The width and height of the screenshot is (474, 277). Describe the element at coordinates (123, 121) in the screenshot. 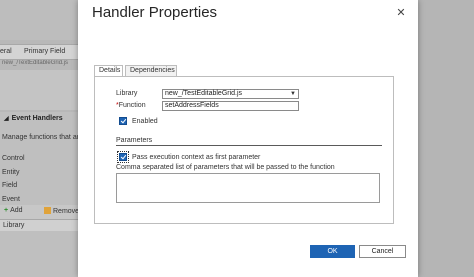

I see `enabled-checkbox` at that location.